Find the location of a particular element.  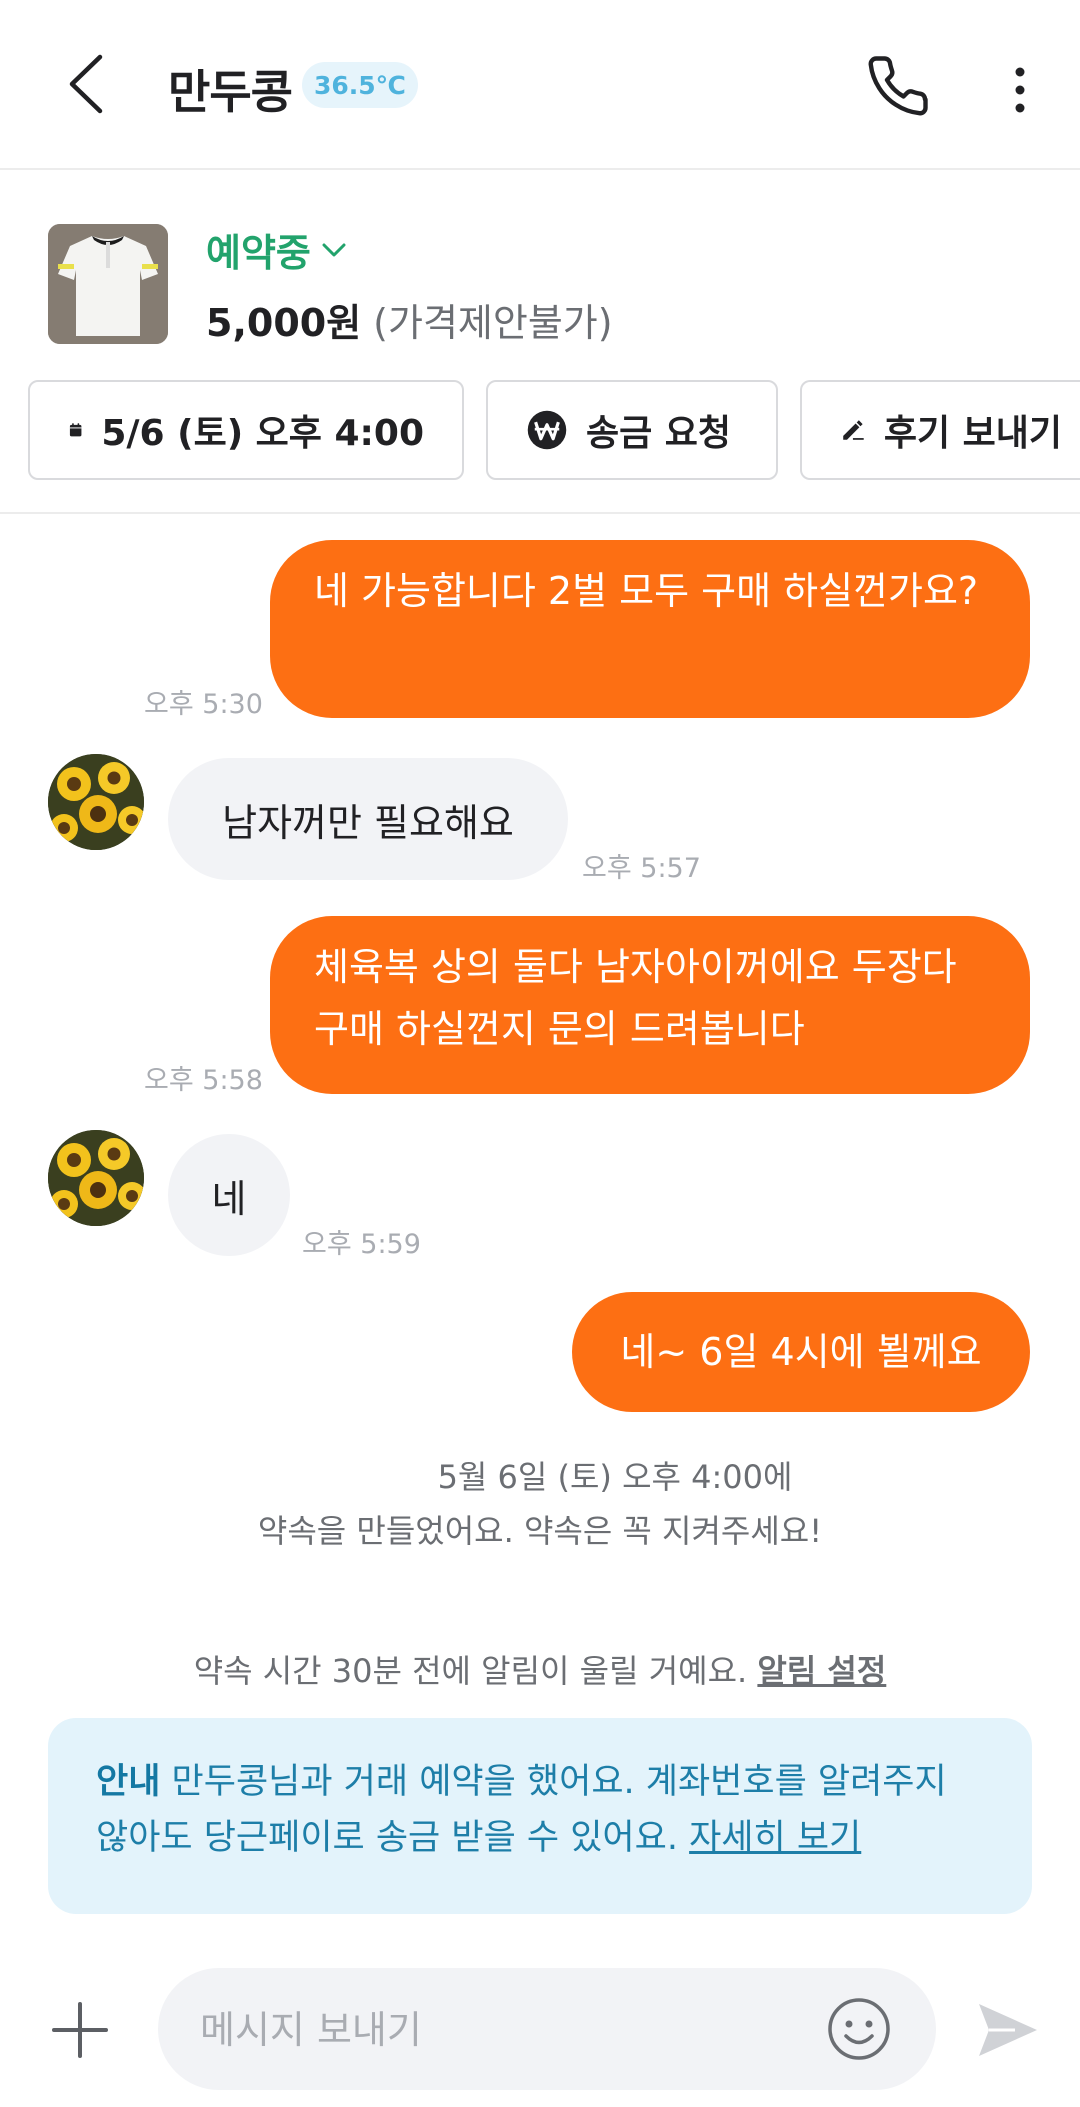

message-time: 오후 5:58 is located at coordinates (203, 1080).